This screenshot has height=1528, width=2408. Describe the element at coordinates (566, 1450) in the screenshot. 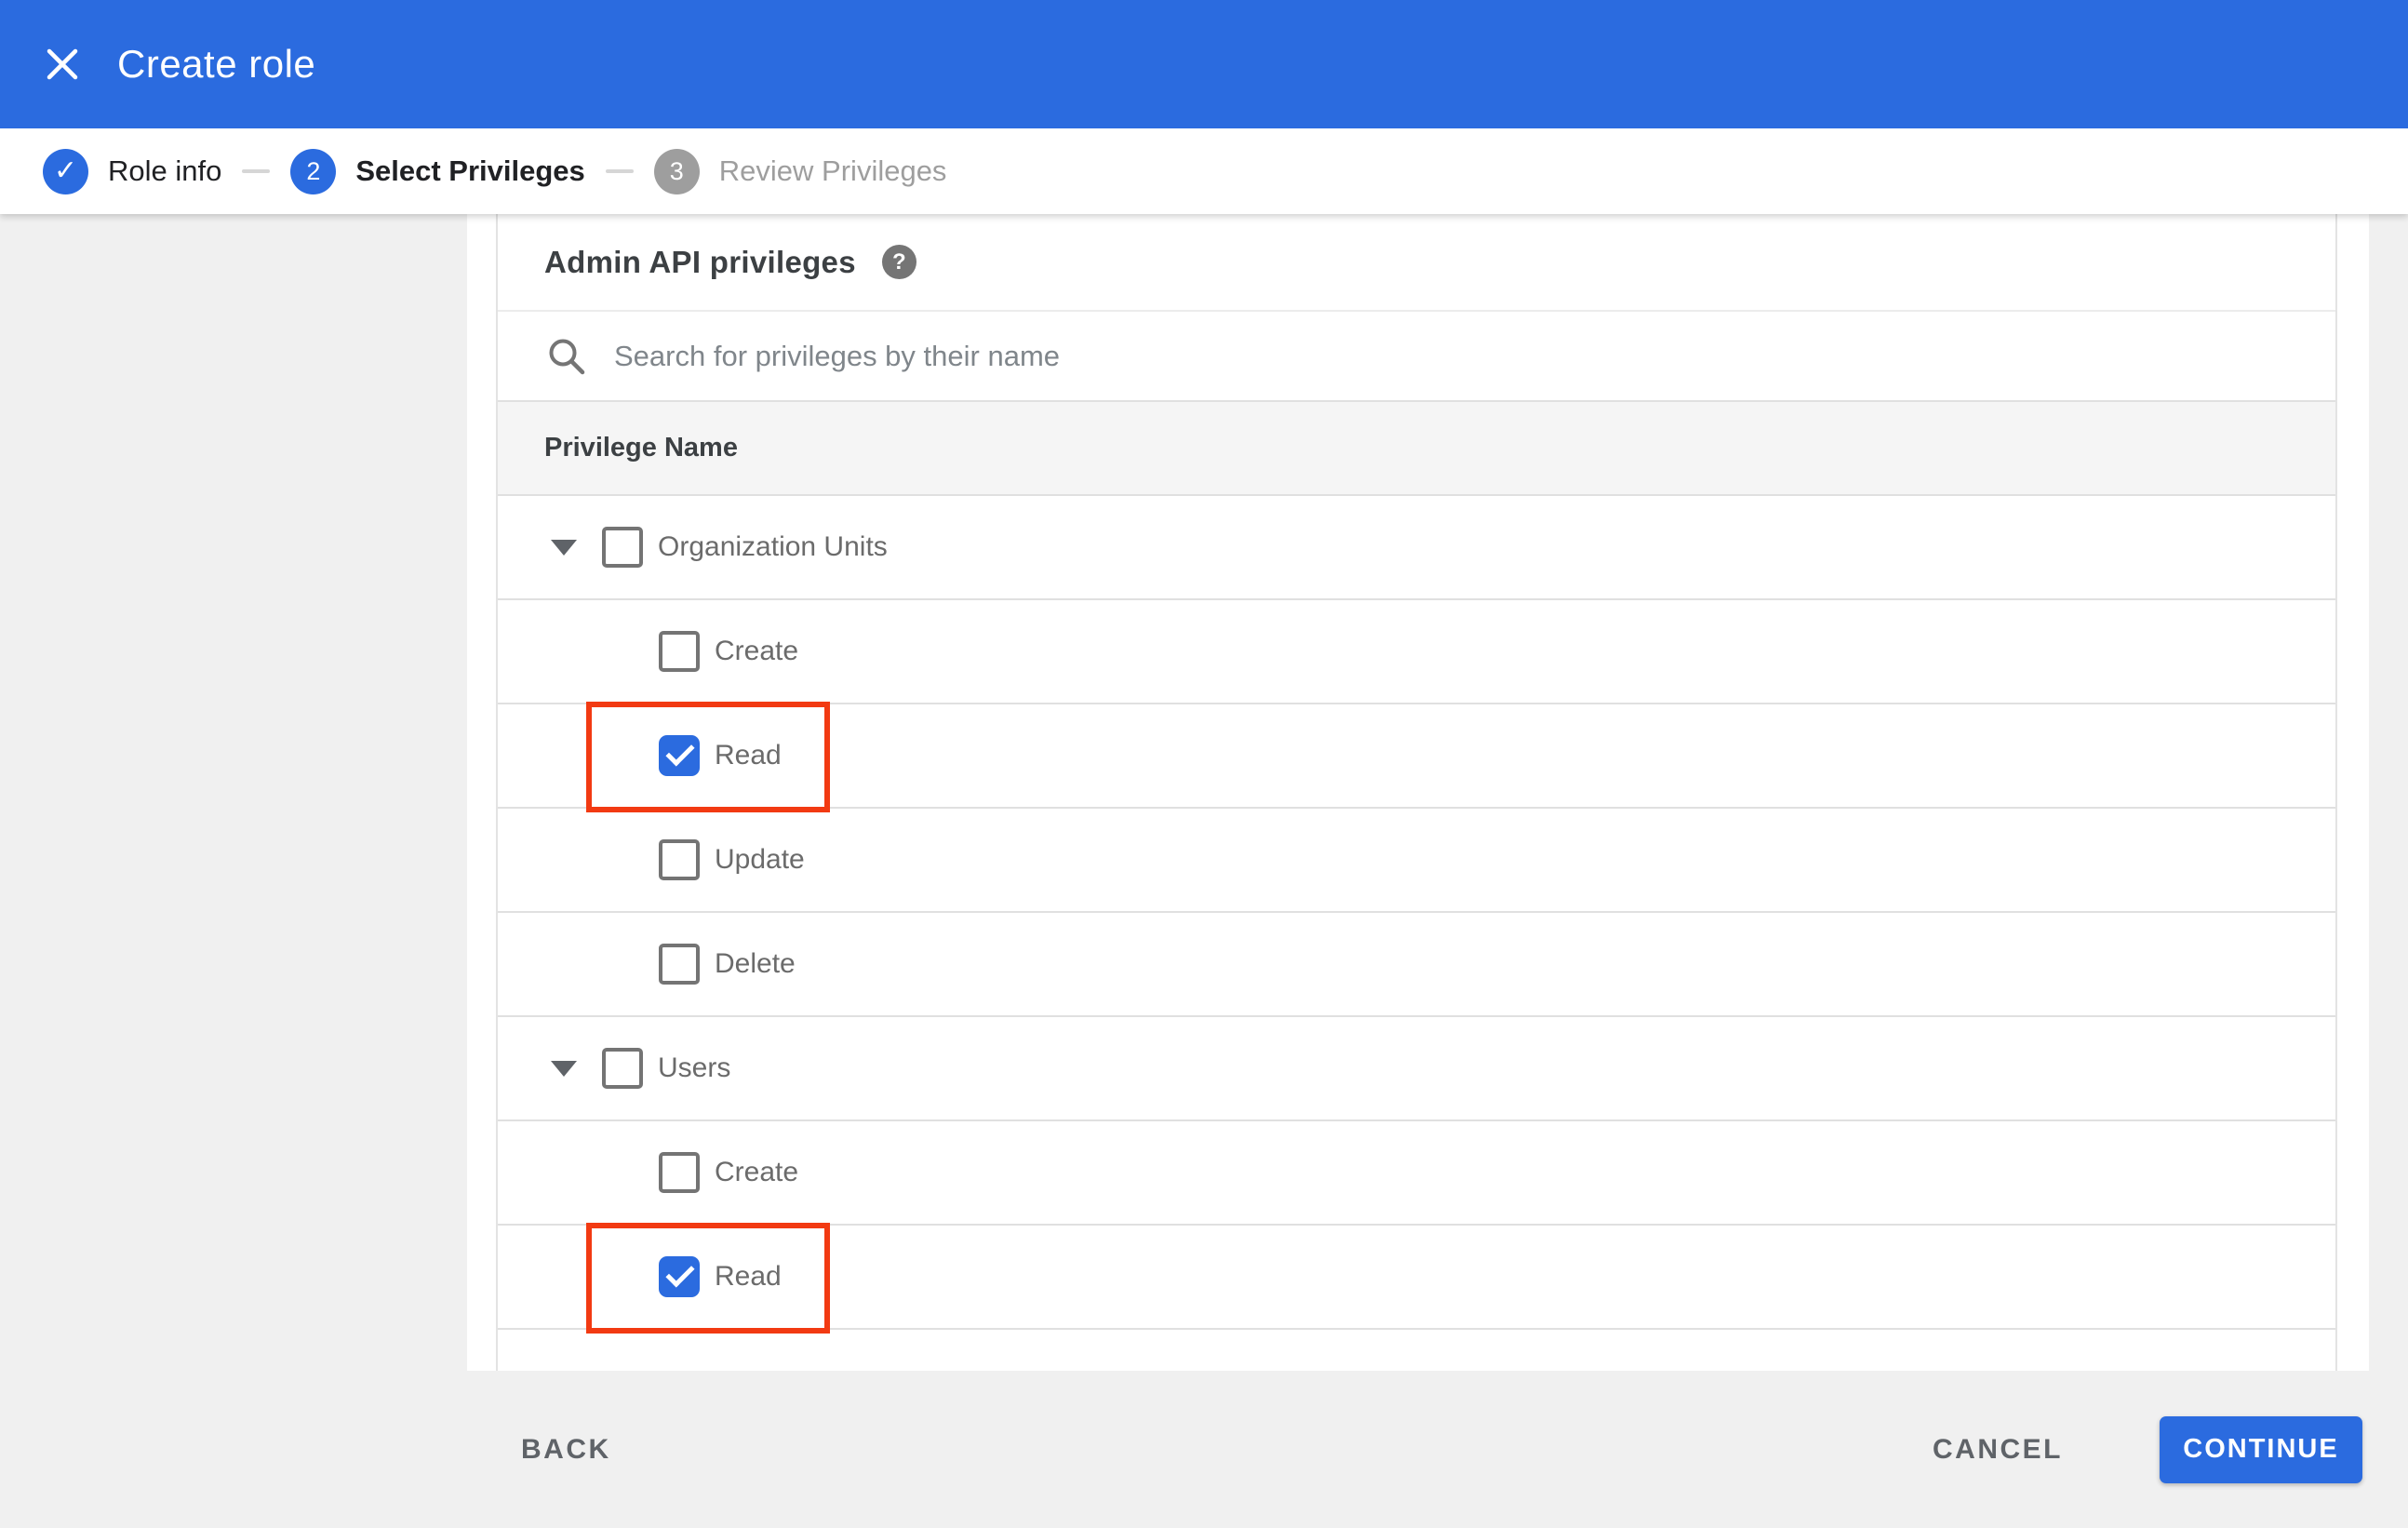

I see `back-button: BACK` at that location.